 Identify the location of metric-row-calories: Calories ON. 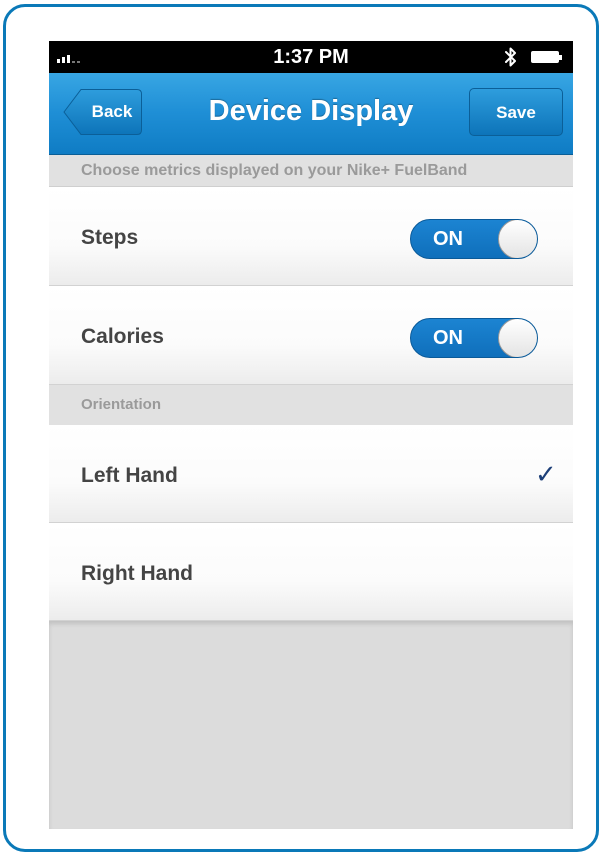
(311, 335).